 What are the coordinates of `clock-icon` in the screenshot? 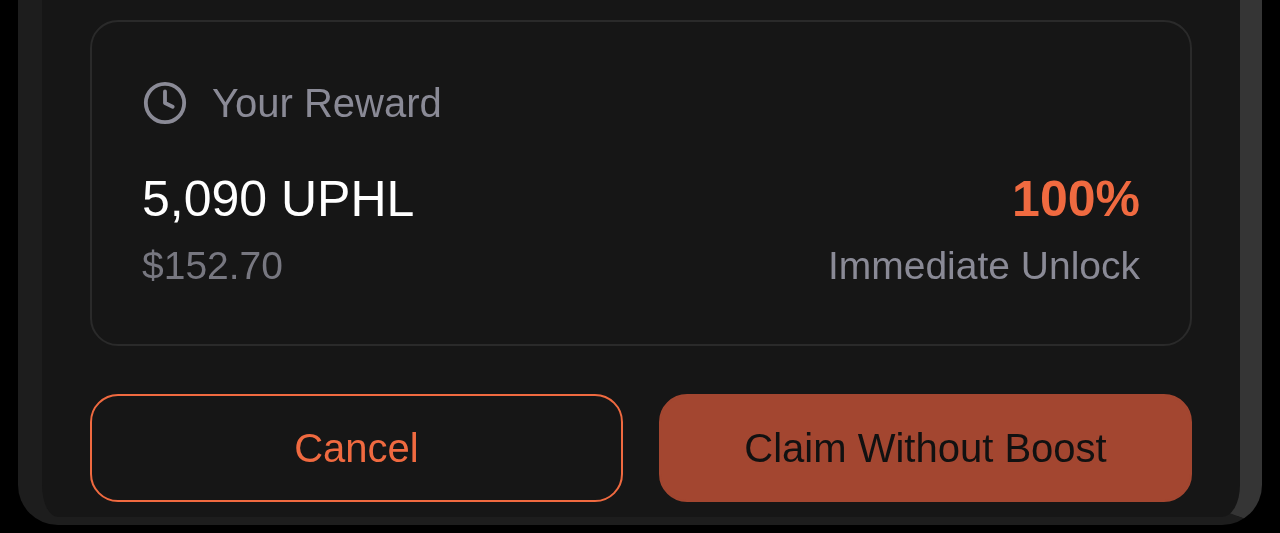 It's located at (165, 103).